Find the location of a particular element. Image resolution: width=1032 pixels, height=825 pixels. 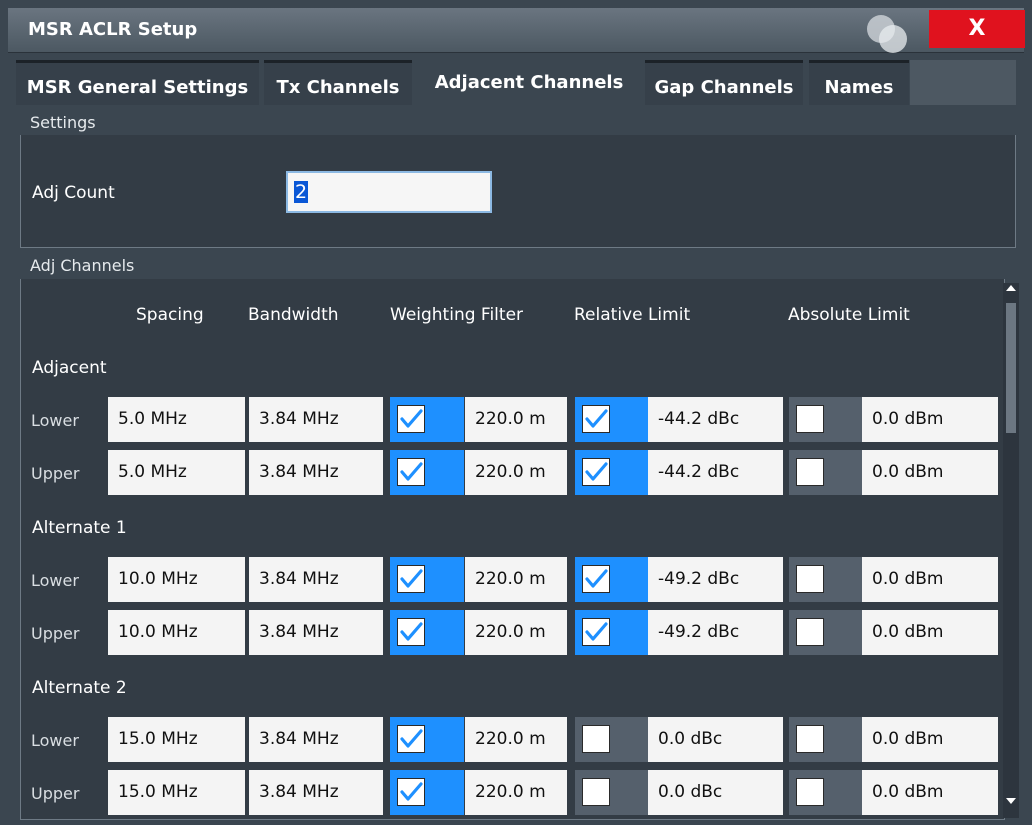

settings-group is located at coordinates (518, 191).